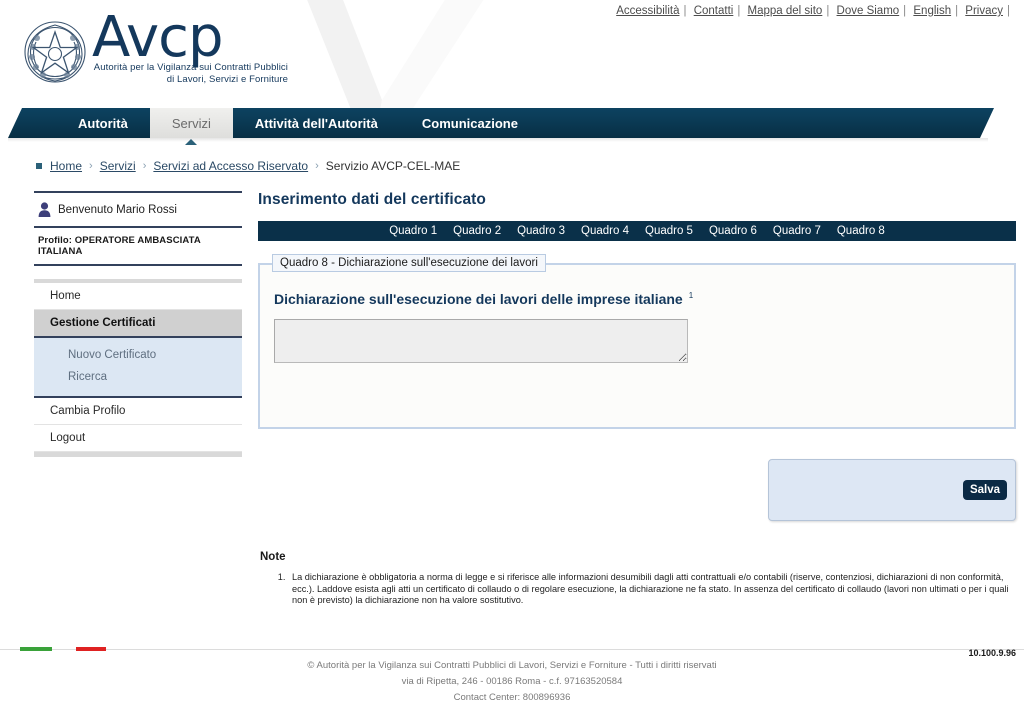 This screenshot has width=1024, height=712. I want to click on utility-link-accessibilita: Accessibilità, so click(647, 11).